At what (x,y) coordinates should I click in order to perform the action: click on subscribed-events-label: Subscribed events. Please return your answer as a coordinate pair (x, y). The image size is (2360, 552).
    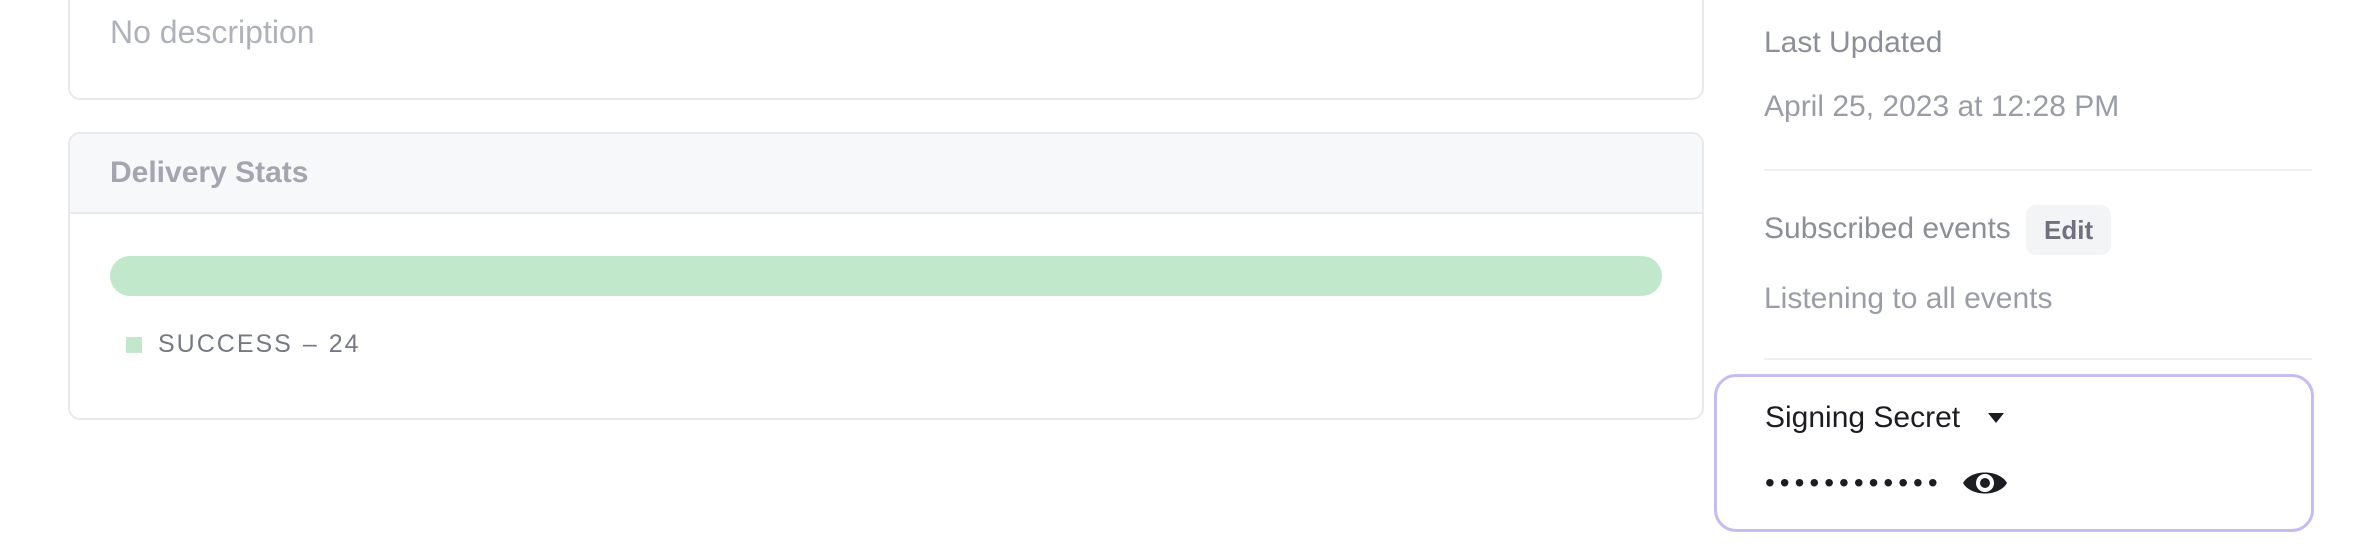
    Looking at the image, I should click on (1887, 228).